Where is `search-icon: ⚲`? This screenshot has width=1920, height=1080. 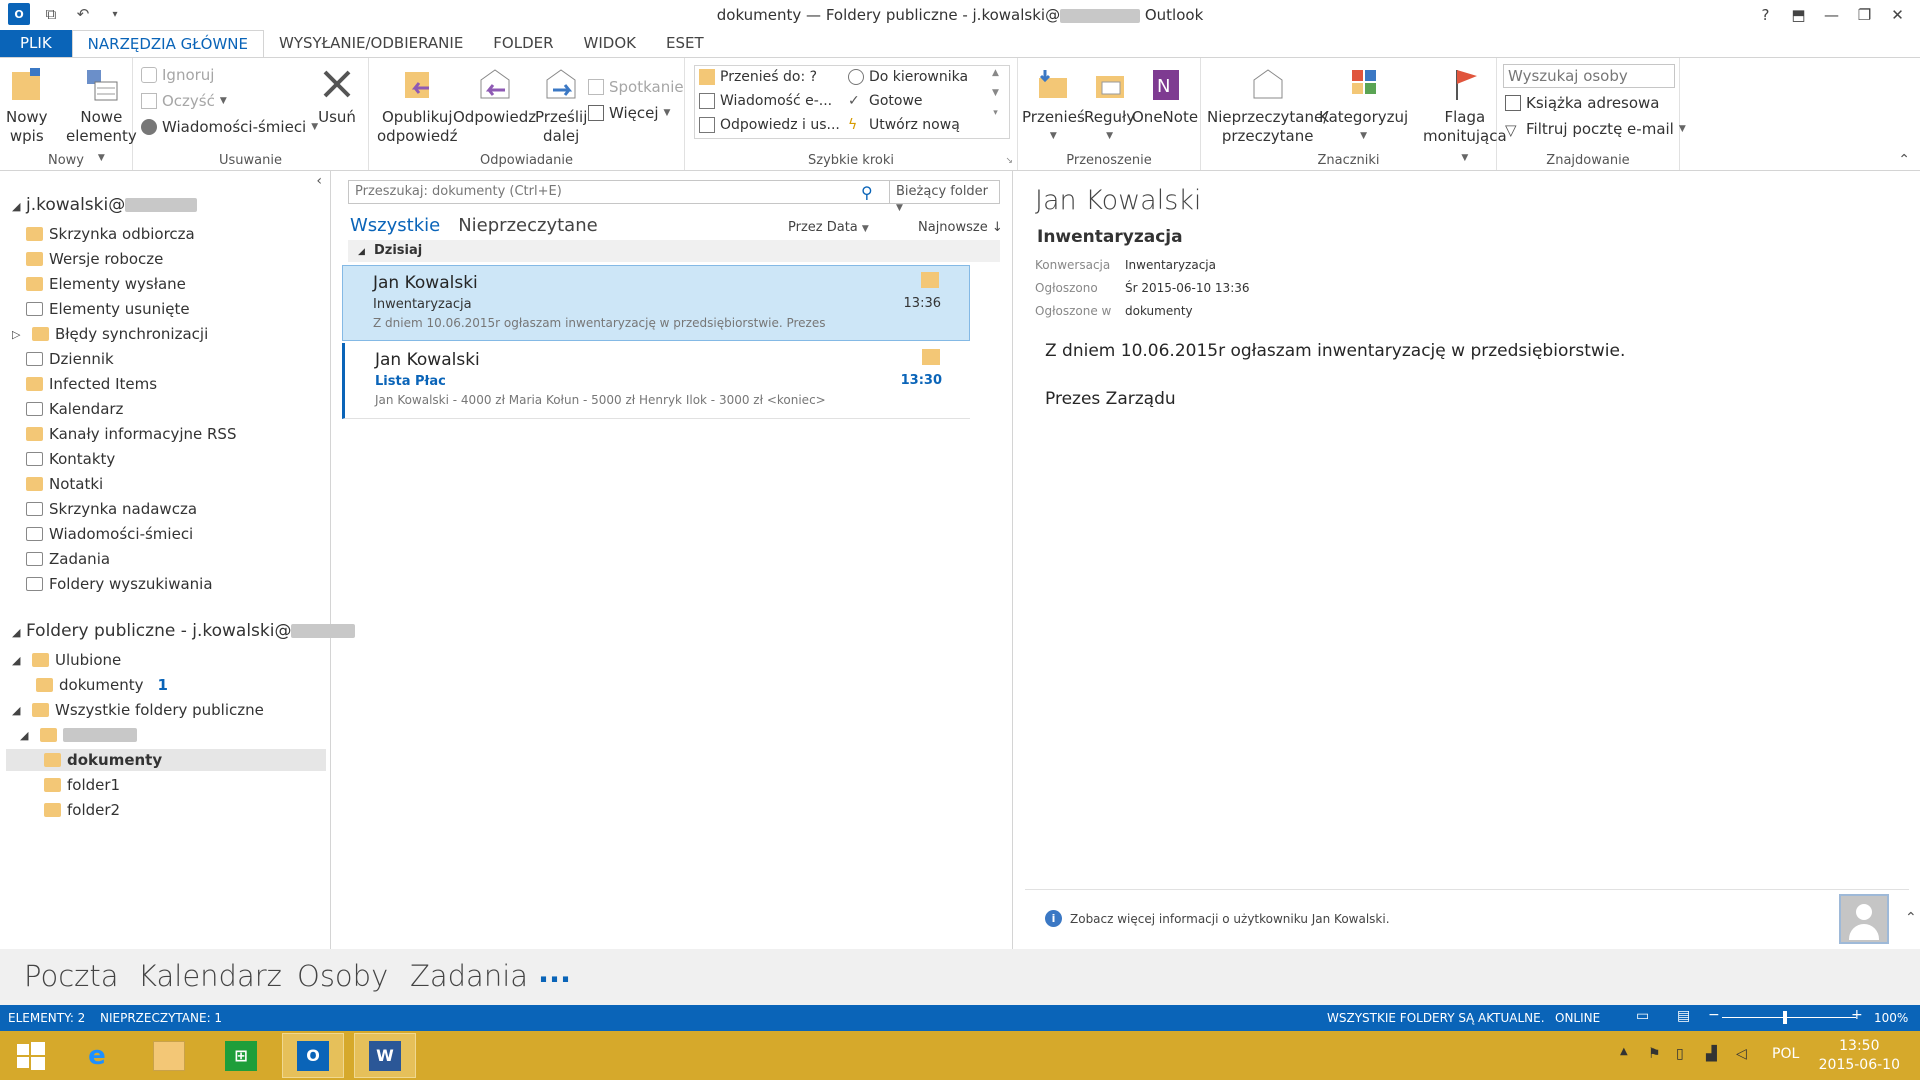
search-icon: ⚲ is located at coordinates (867, 192).